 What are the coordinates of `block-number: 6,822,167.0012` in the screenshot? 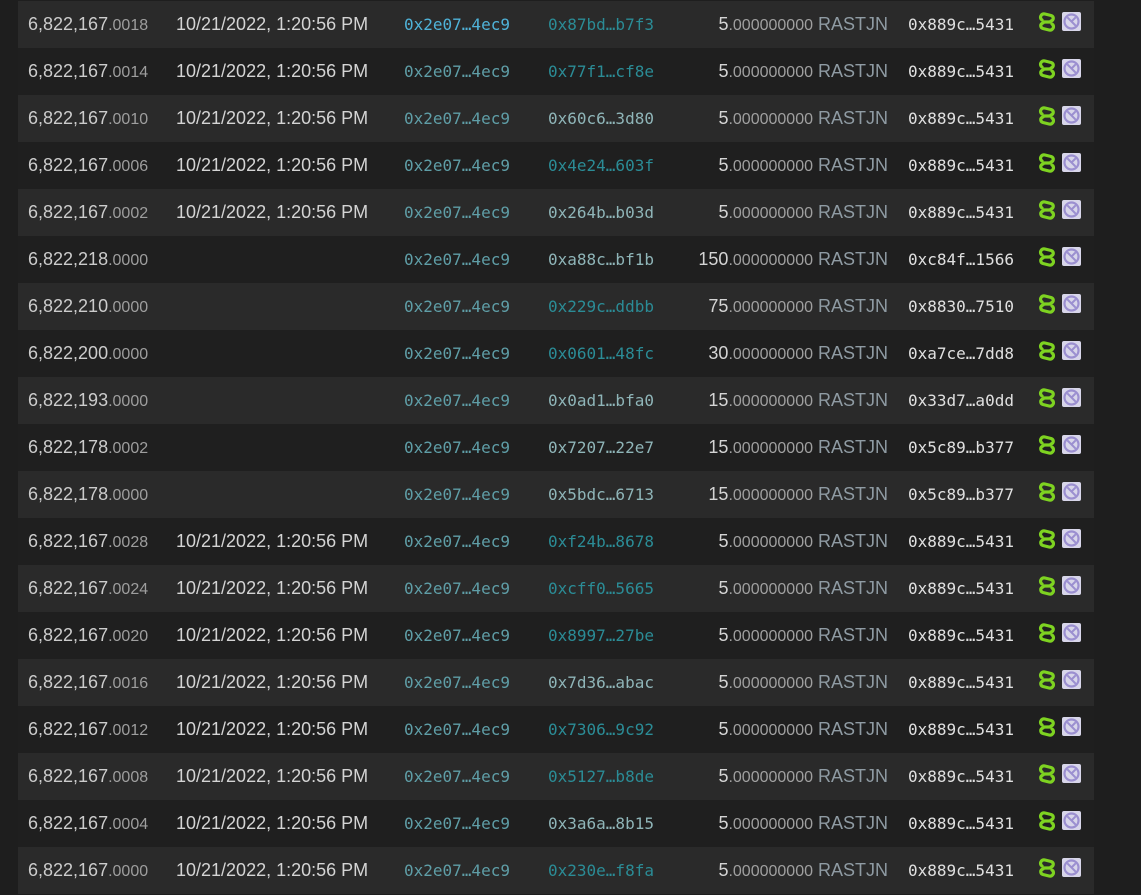 It's located at (88, 729).